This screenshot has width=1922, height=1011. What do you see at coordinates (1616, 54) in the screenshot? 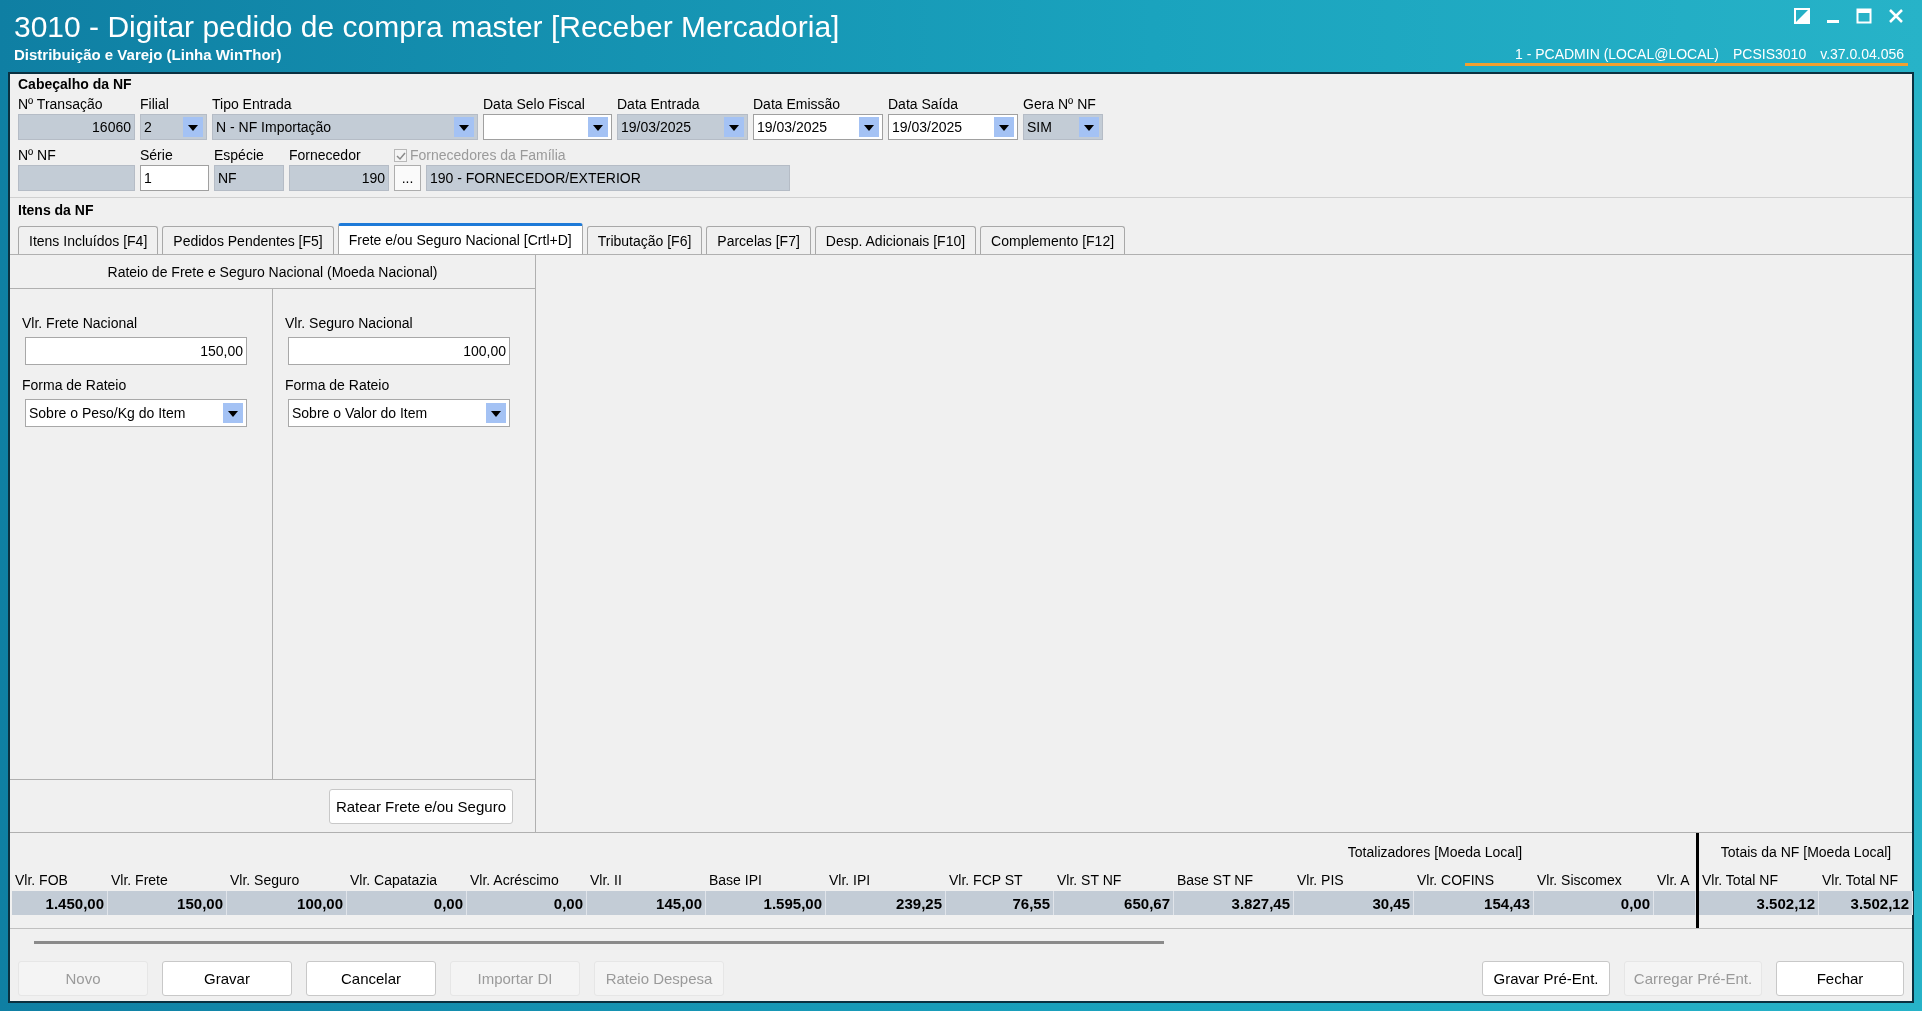
I see `session-user: 1 - PCADMIN (LOCAL@LOCAL)` at bounding box center [1616, 54].